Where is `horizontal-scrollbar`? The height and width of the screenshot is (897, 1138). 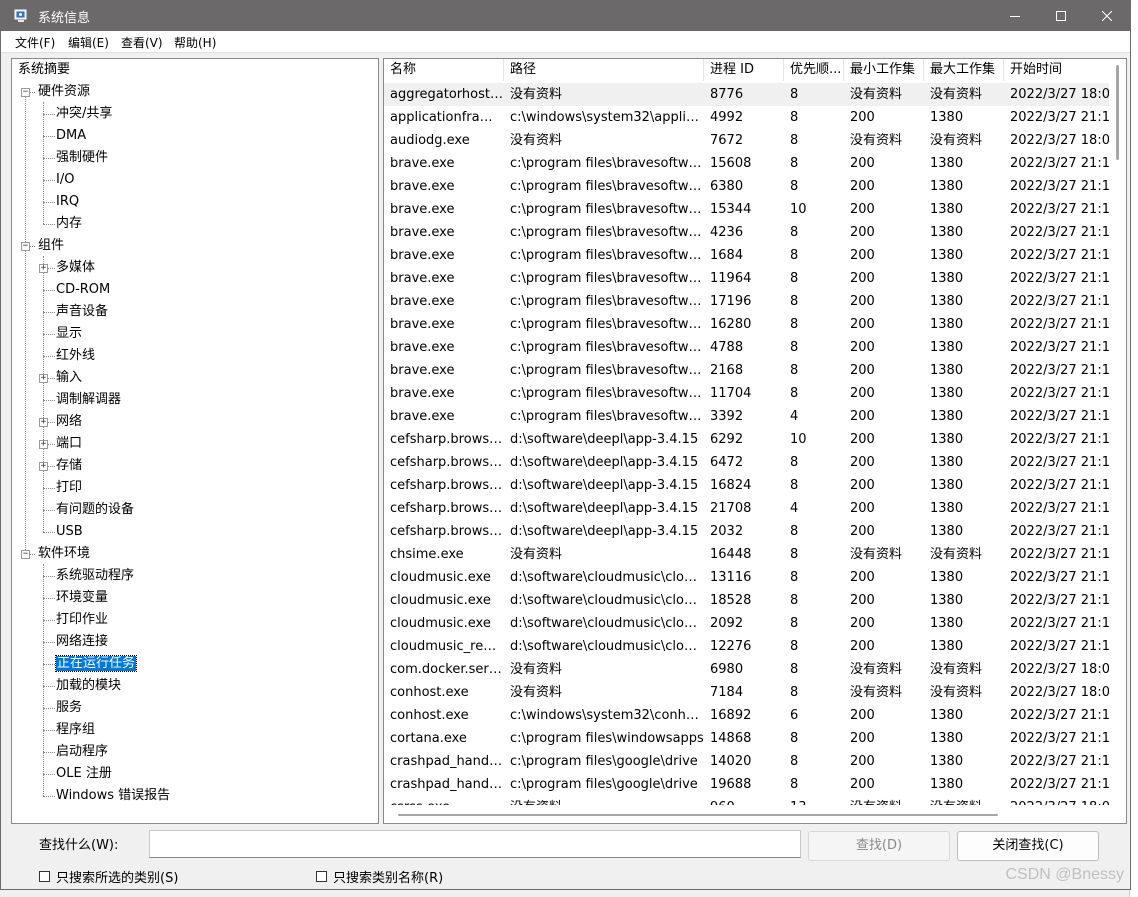 horizontal-scrollbar is located at coordinates (755, 814).